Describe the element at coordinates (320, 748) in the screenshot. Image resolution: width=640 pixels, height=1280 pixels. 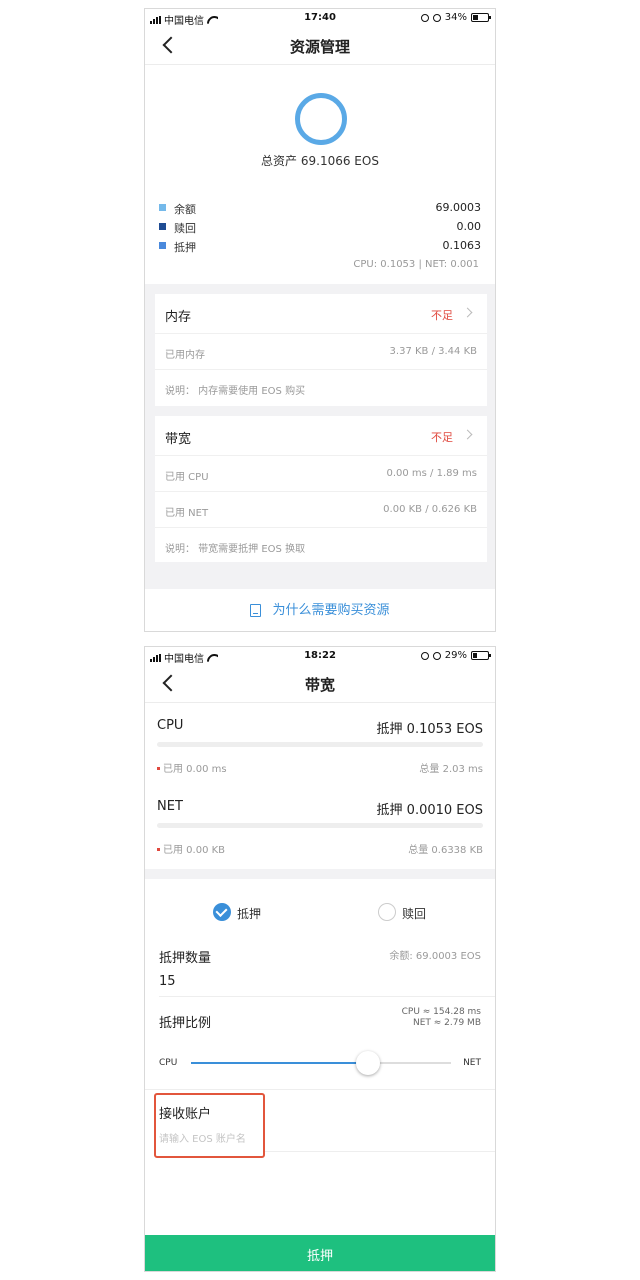
I see `cpu-resource-block: CPU 抵押 0.1053 EOS 已用 0.00 ms 总量 2.03 ms` at that location.